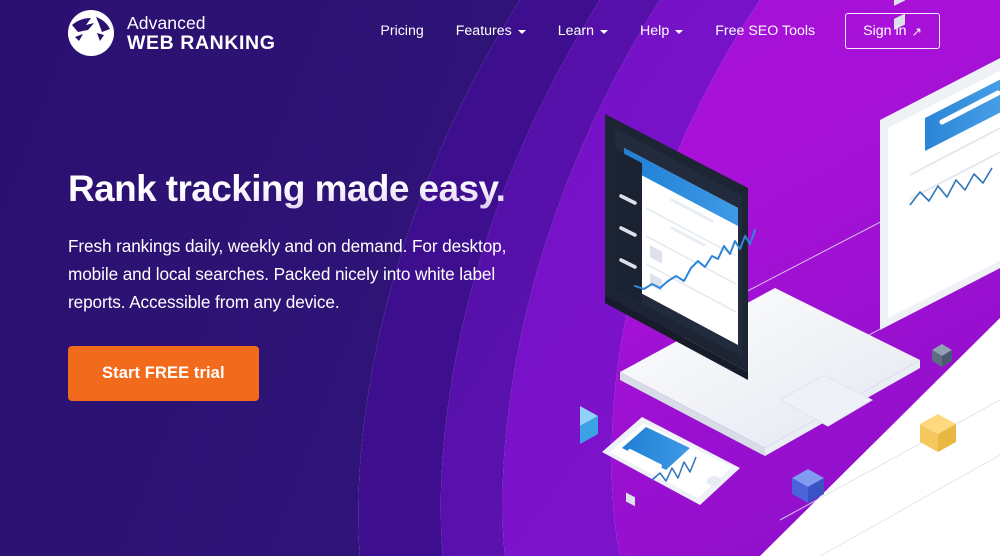 The width and height of the screenshot is (1000, 556). What do you see at coordinates (589, 425) in the screenshot?
I see `light-blue-cube-cluster` at bounding box center [589, 425].